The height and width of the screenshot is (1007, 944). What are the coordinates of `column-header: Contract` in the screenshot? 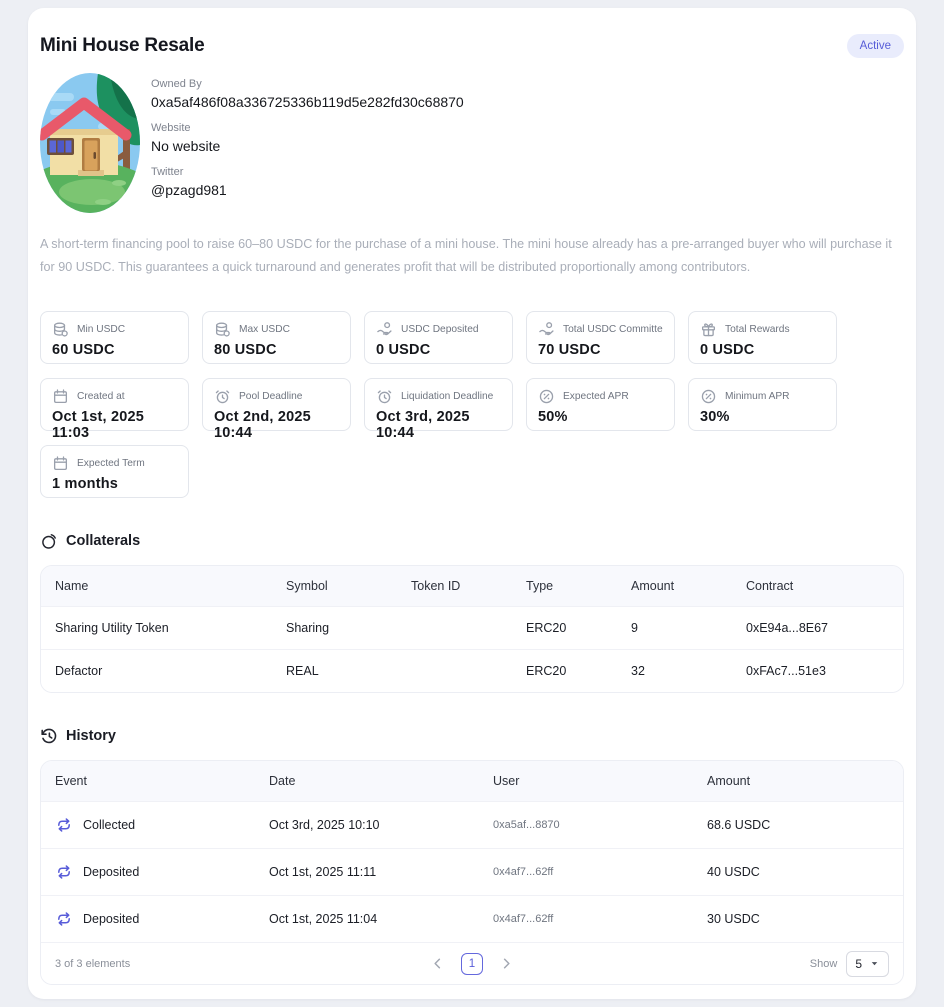 It's located at (770, 586).